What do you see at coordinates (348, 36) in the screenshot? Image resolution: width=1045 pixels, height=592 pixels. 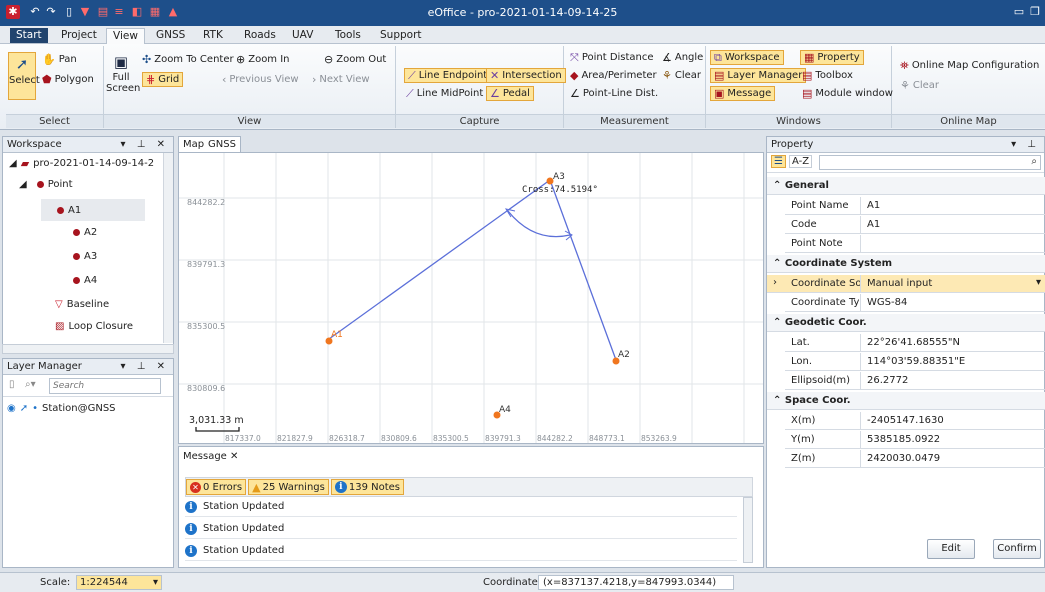 I see `tab-tools: Tools` at bounding box center [348, 36].